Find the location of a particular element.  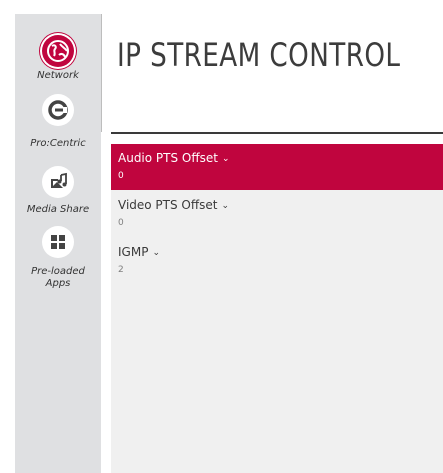

apps-grid-icon is located at coordinates (58, 242).